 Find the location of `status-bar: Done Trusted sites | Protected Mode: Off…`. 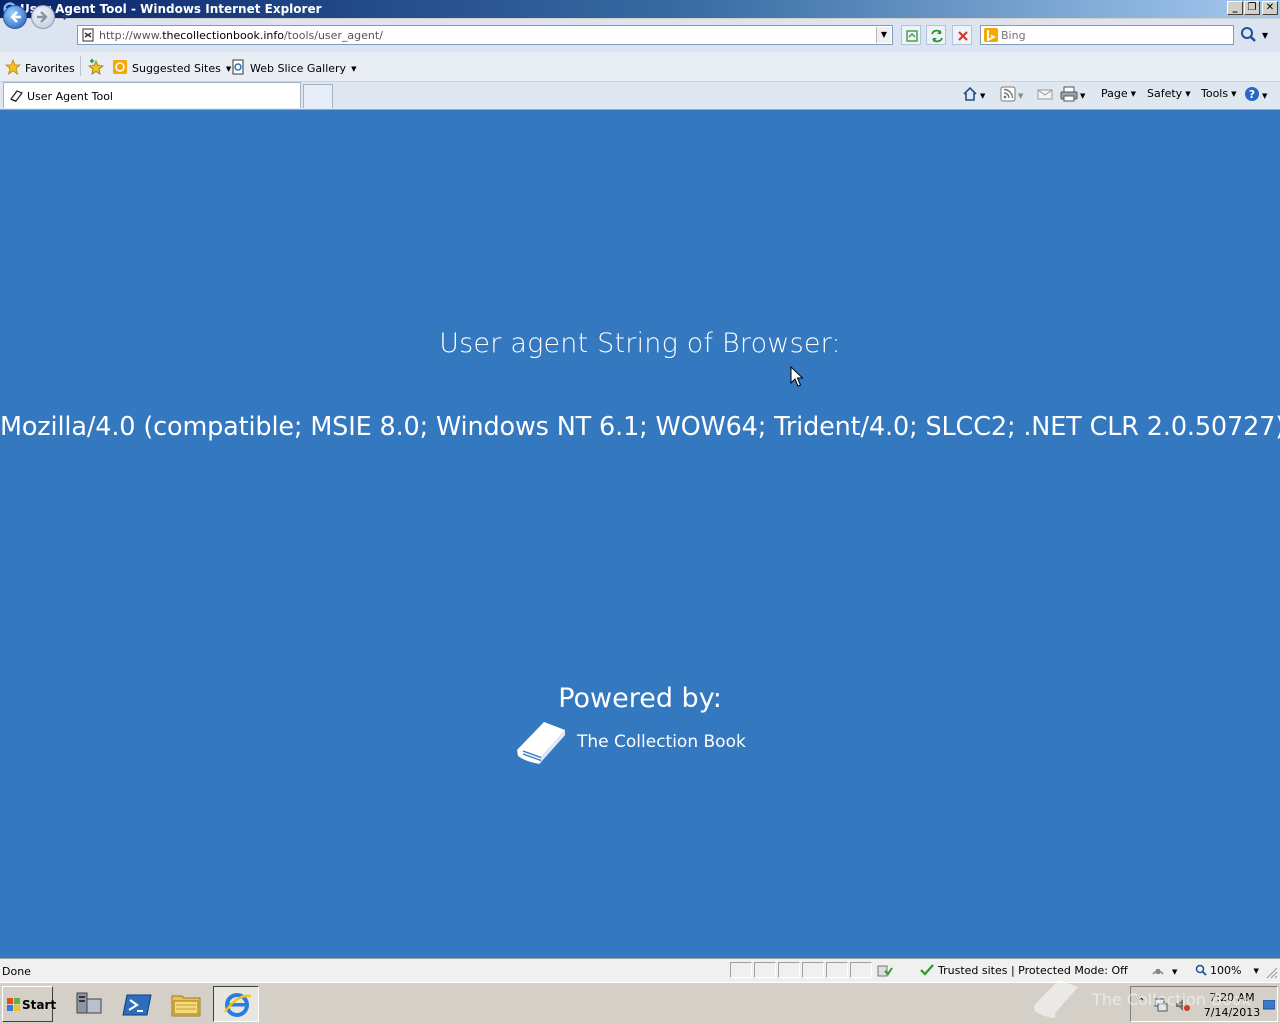

status-bar: Done Trusted sites | Protected Mode: Off… is located at coordinates (640, 970).